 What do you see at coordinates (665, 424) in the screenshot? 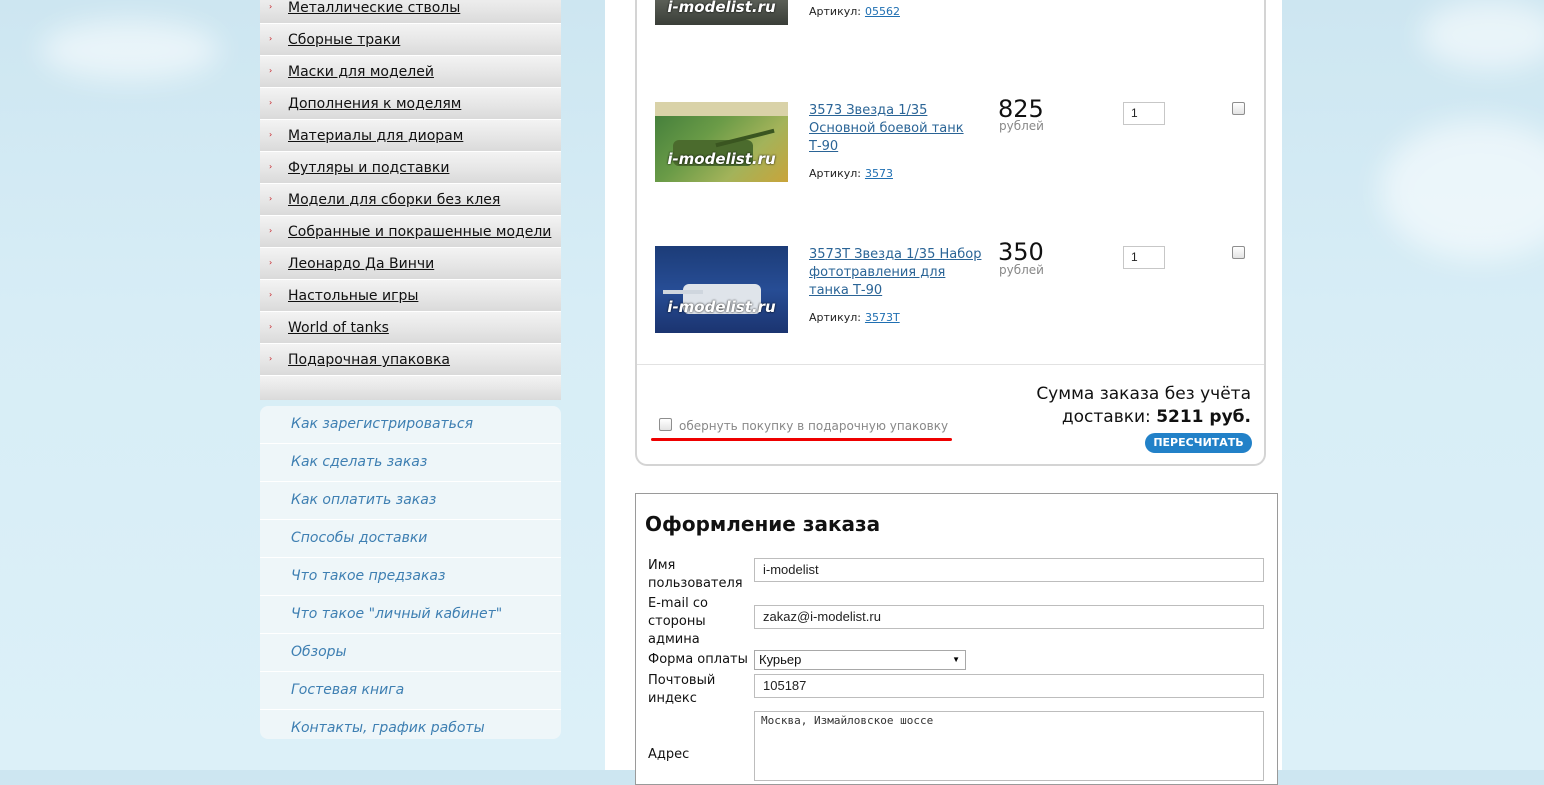
I see `gift-wrap-checkbox` at bounding box center [665, 424].